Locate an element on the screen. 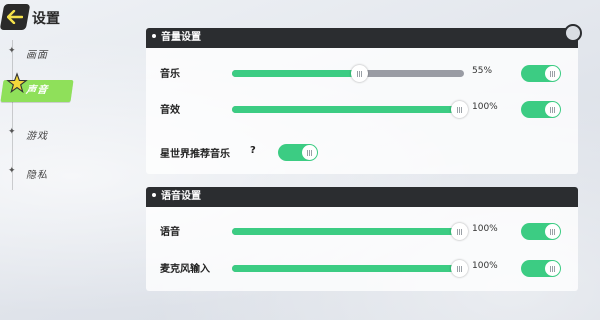 The width and height of the screenshot is (600, 320). sfx-row: 音效 100% is located at coordinates (362, 109).